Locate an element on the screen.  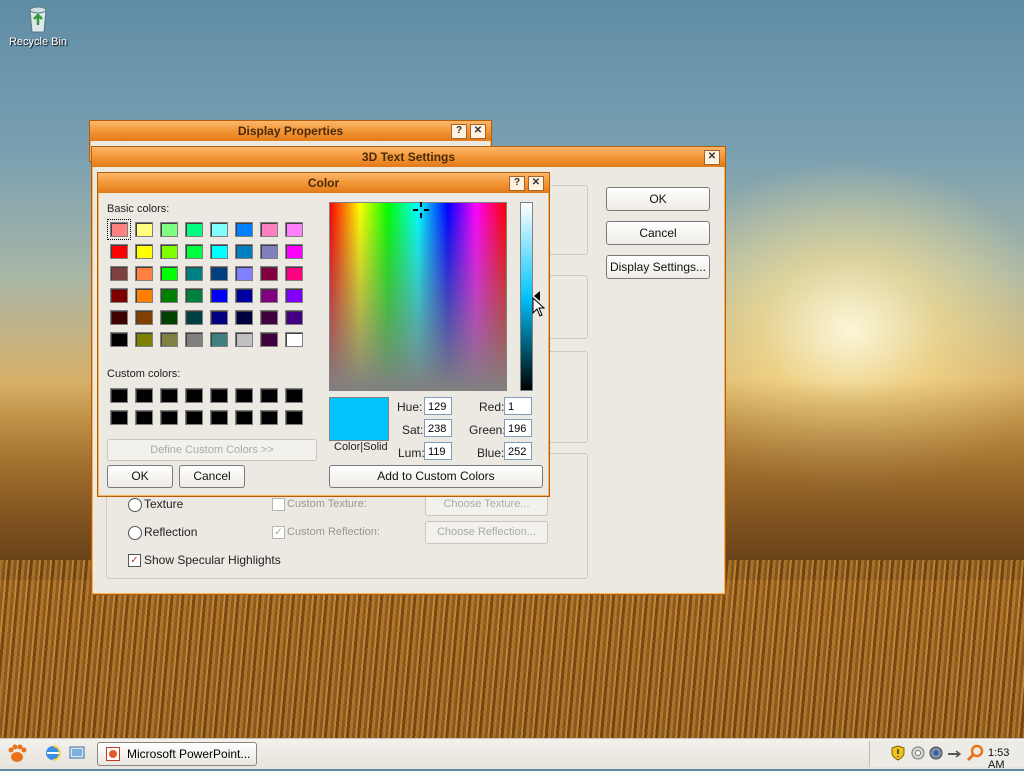
color-dialog-titlebar: Color ? ✕ is located at coordinates (323, 183).